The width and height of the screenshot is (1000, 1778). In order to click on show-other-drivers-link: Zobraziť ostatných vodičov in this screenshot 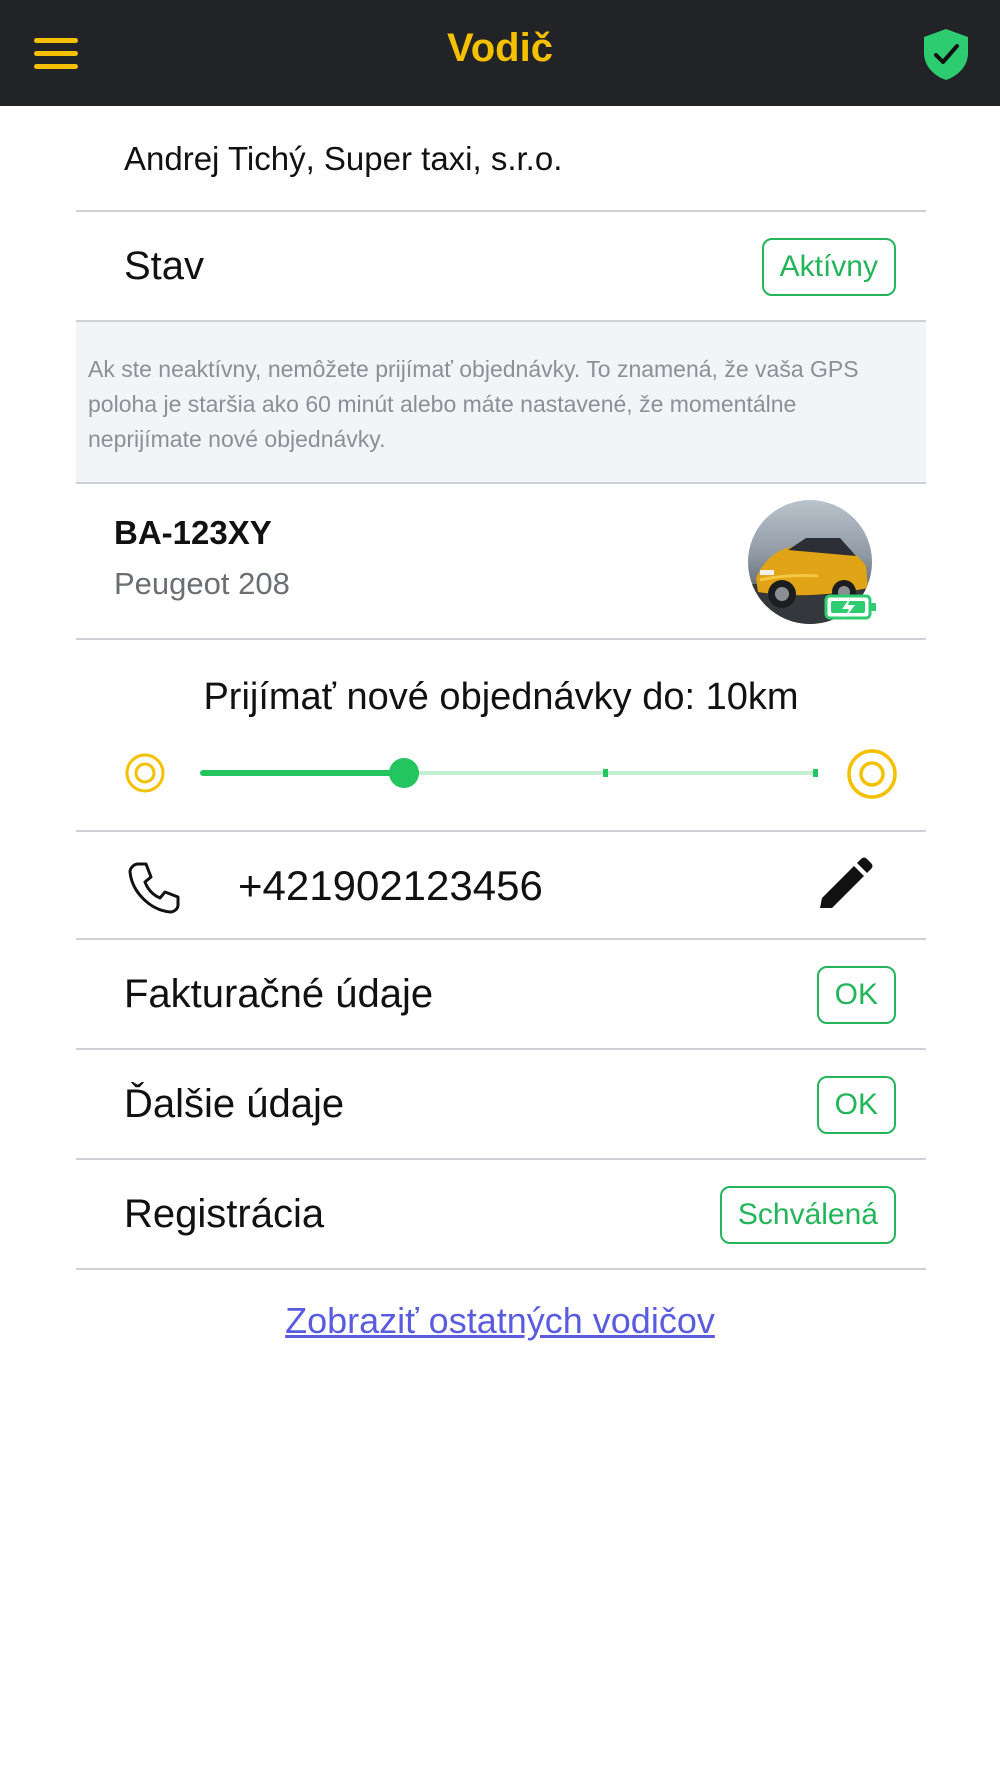, I will do `click(500, 1320)`.